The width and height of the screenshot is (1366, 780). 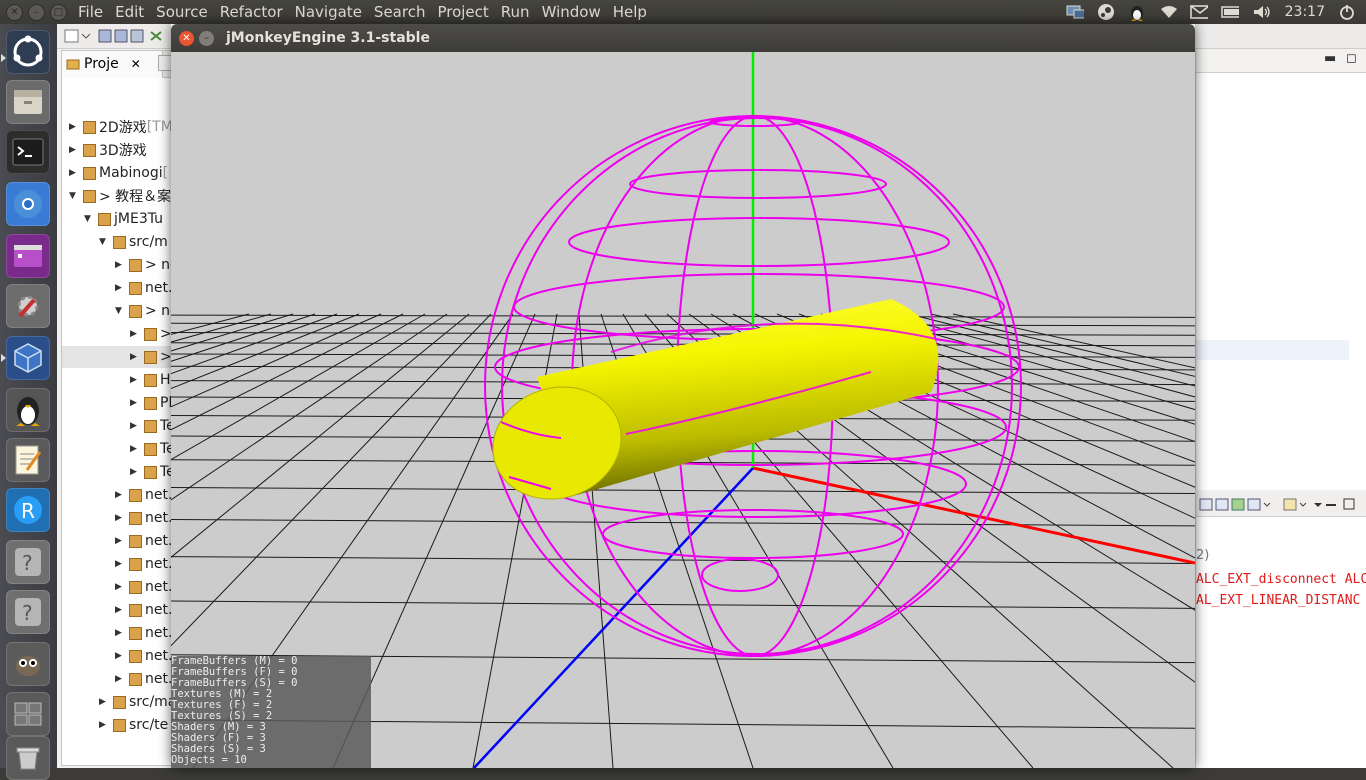 I want to click on workspace-switcher-icon, so click(x=28, y=714).